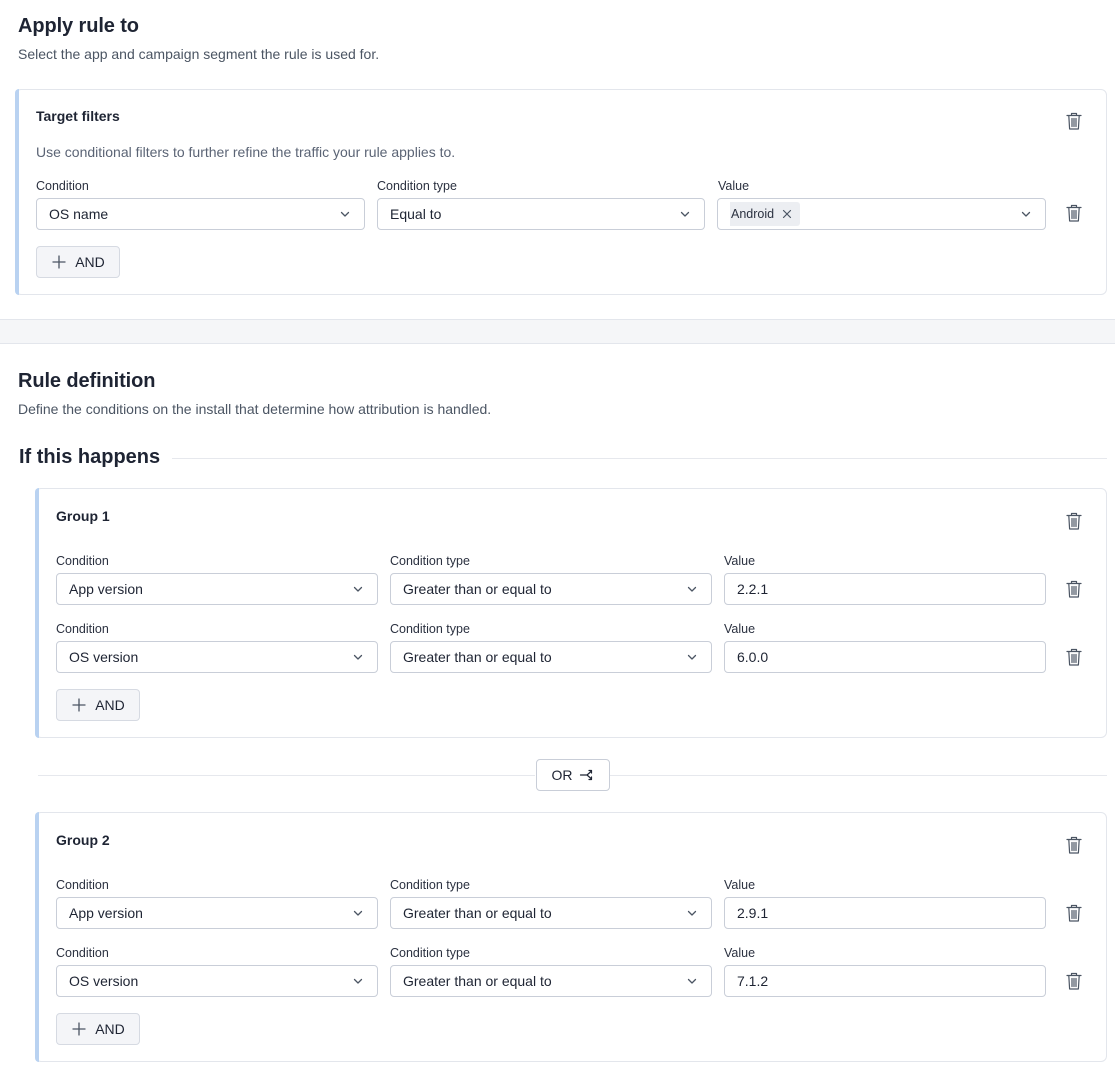 This screenshot has width=1115, height=1072. I want to click on branch-icon, so click(587, 775).